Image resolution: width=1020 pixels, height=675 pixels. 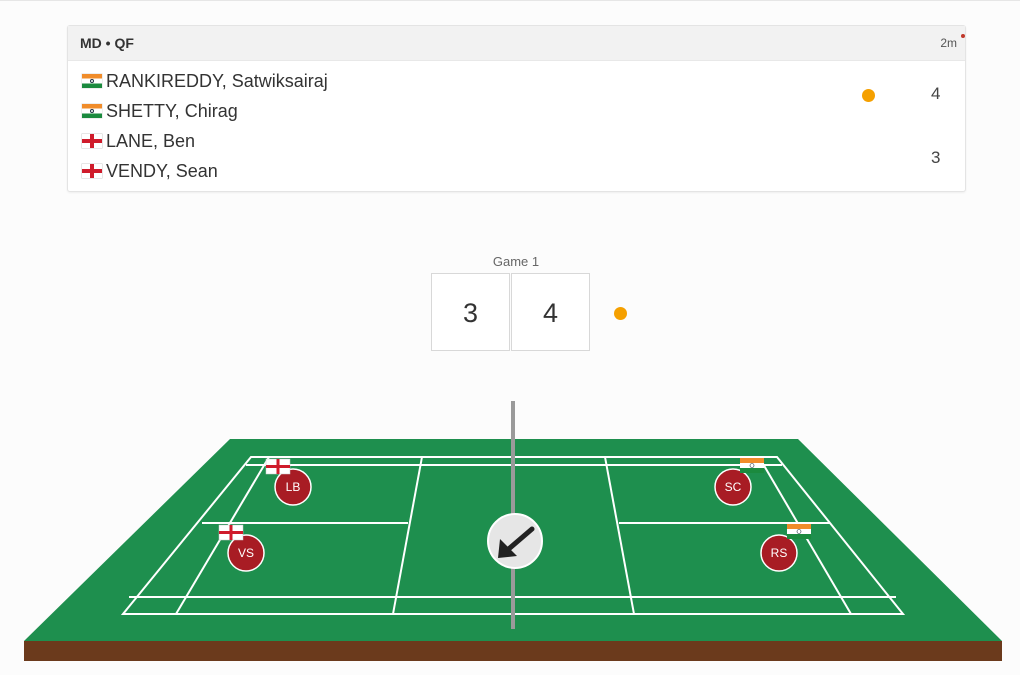 What do you see at coordinates (963, 36) in the screenshot?
I see `live-indicator-icon` at bounding box center [963, 36].